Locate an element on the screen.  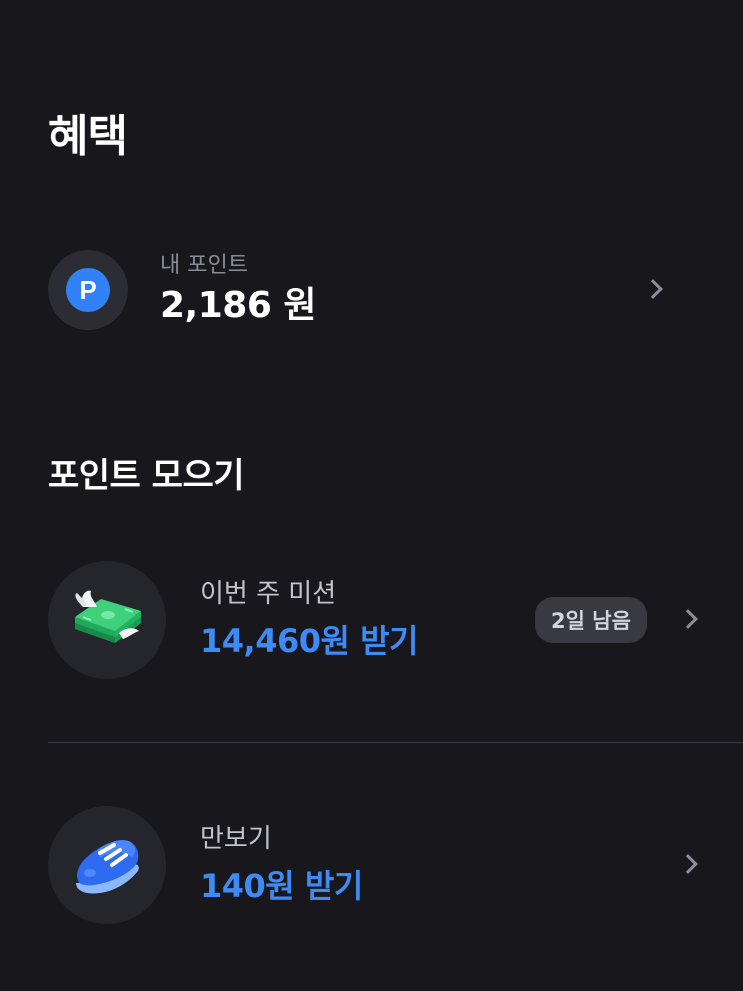
my-points-value: 2,186 원 is located at coordinates (238, 305).